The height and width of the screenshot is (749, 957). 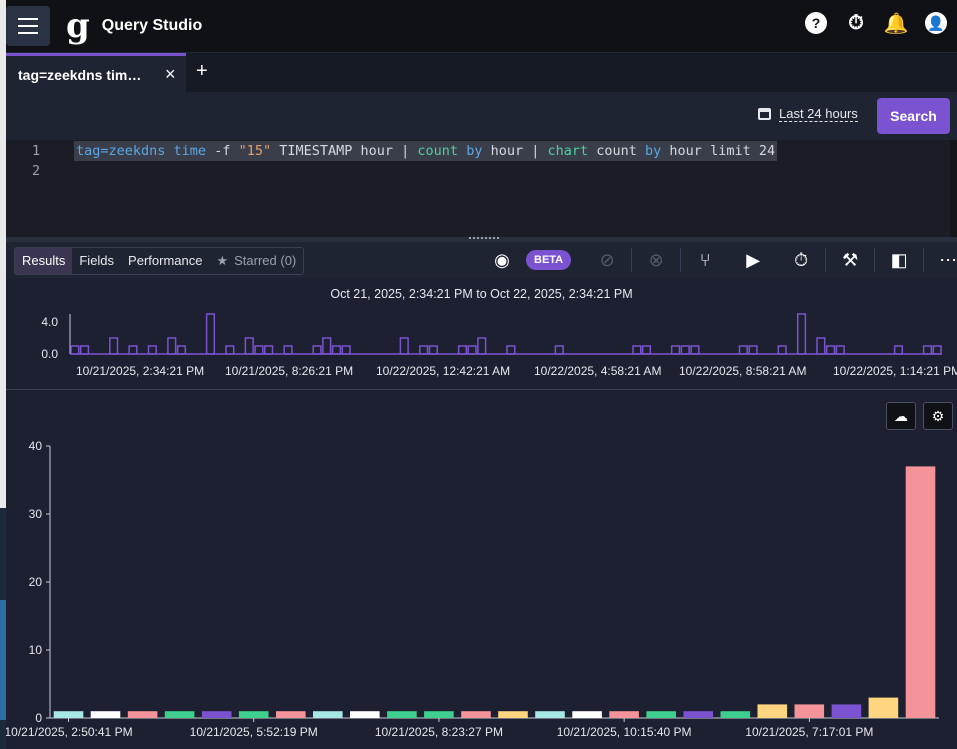 What do you see at coordinates (895, 371) in the screenshot?
I see `overview-x-tick: 10/22/2025, 1:14:21 PM` at bounding box center [895, 371].